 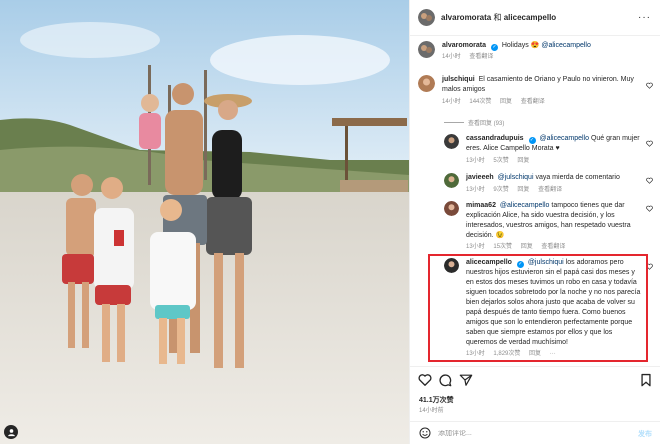 I want to click on highlight-box, so click(x=538, y=308).